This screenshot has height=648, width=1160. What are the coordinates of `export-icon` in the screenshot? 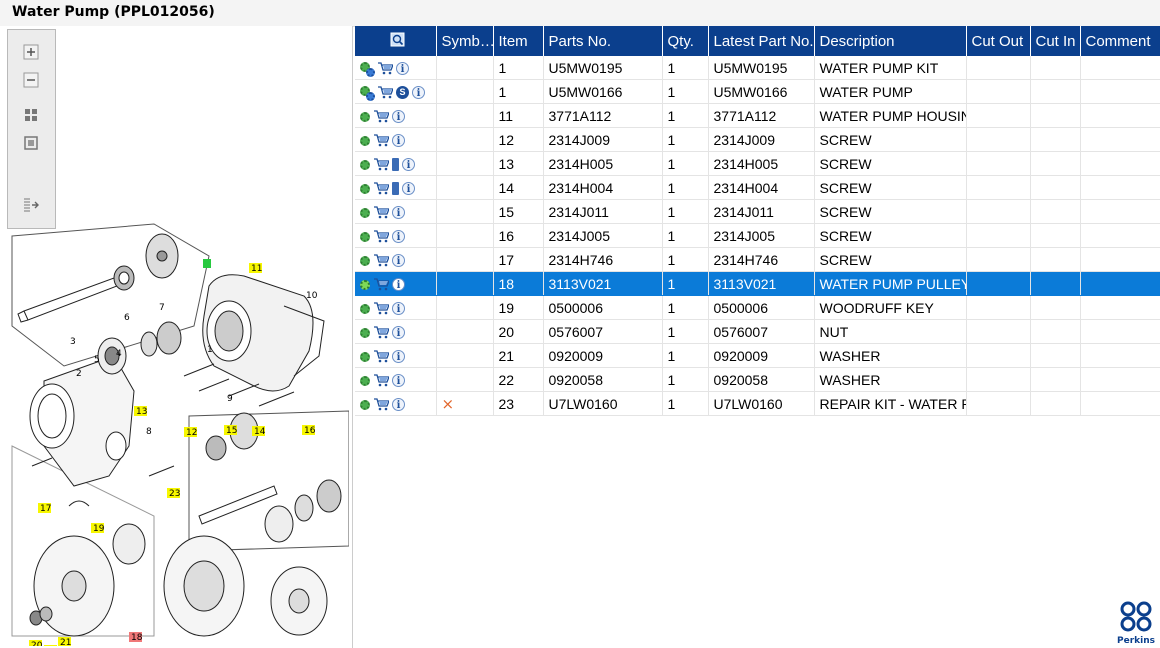 It's located at (30, 204).